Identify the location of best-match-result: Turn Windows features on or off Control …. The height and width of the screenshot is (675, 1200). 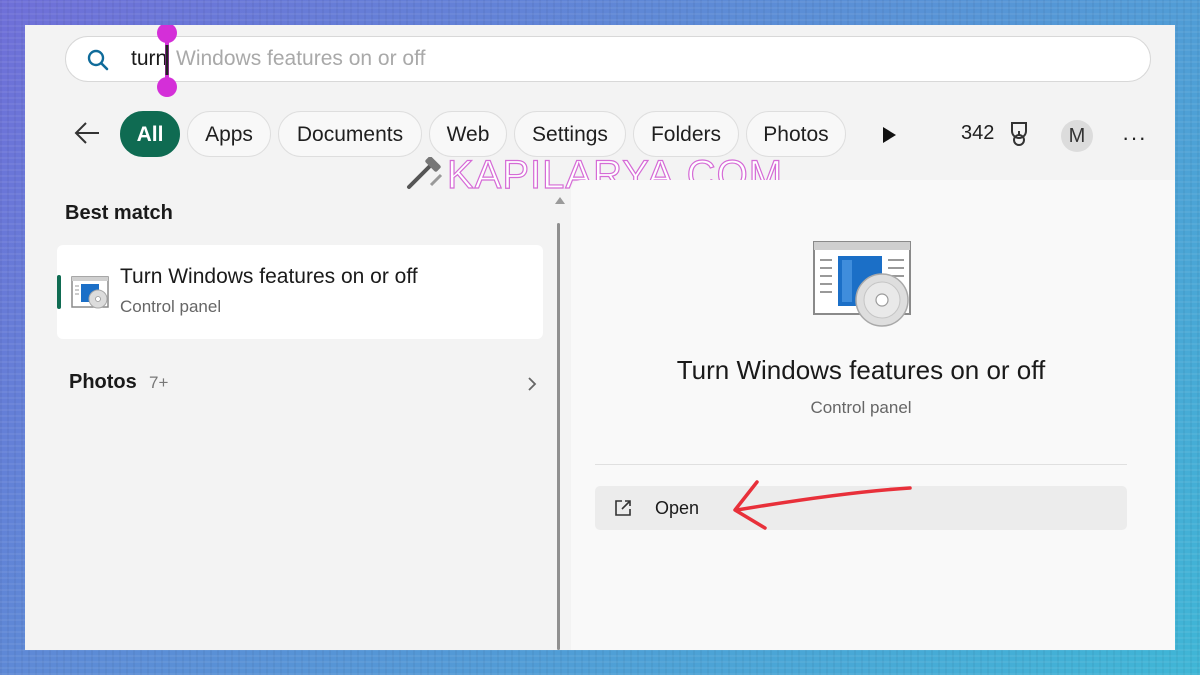
(300, 292).